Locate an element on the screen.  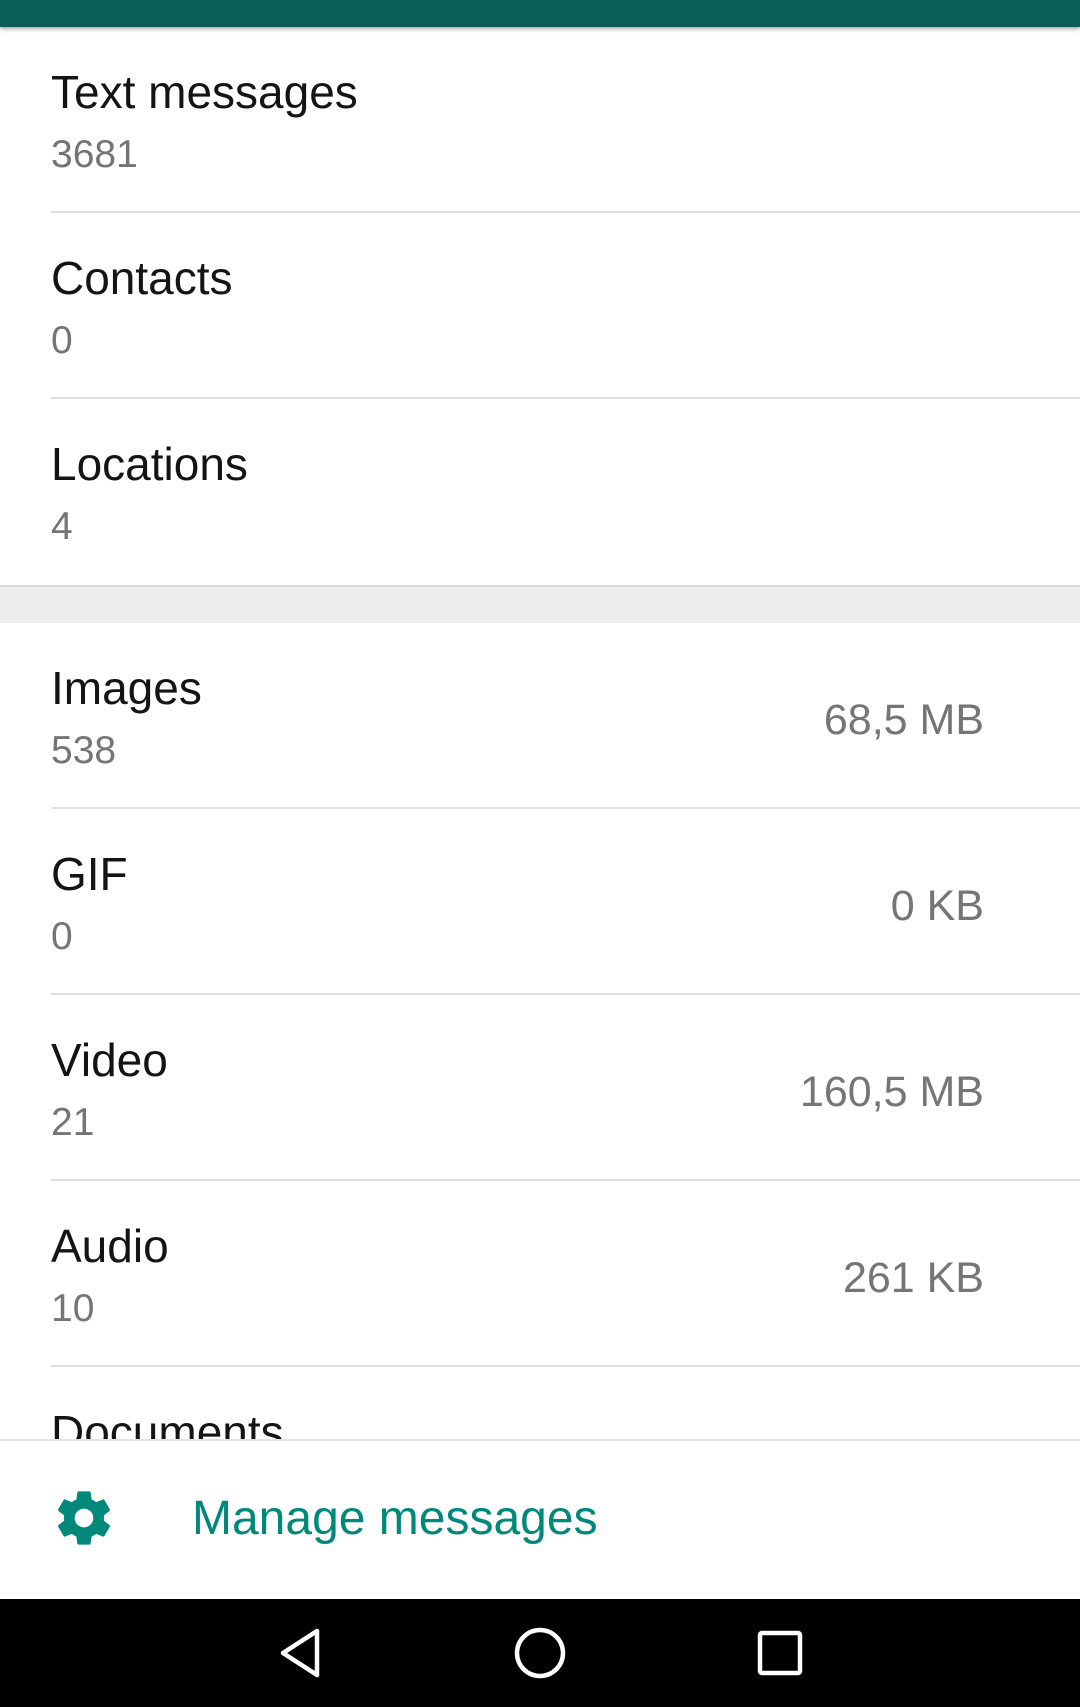
list-item-images: Images 538 68,5 MB is located at coordinates (540, 716).